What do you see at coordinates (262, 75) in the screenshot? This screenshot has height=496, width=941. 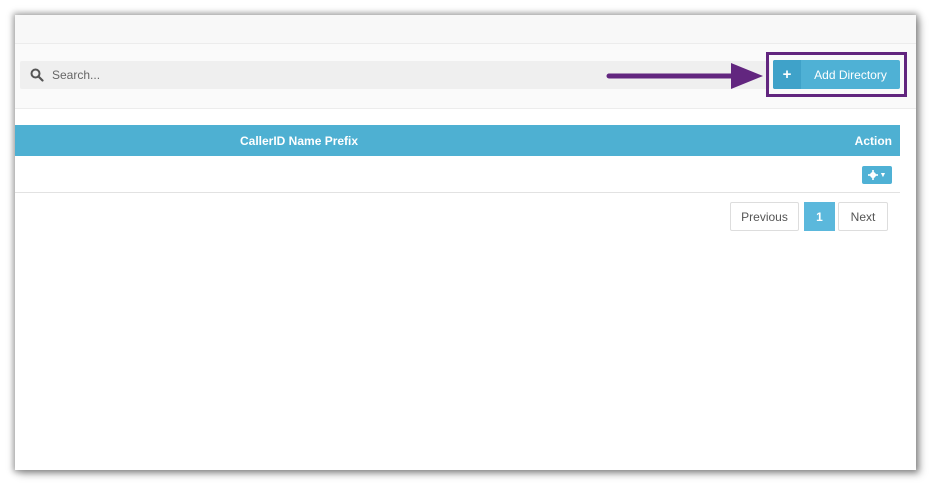 I see `search-input` at bounding box center [262, 75].